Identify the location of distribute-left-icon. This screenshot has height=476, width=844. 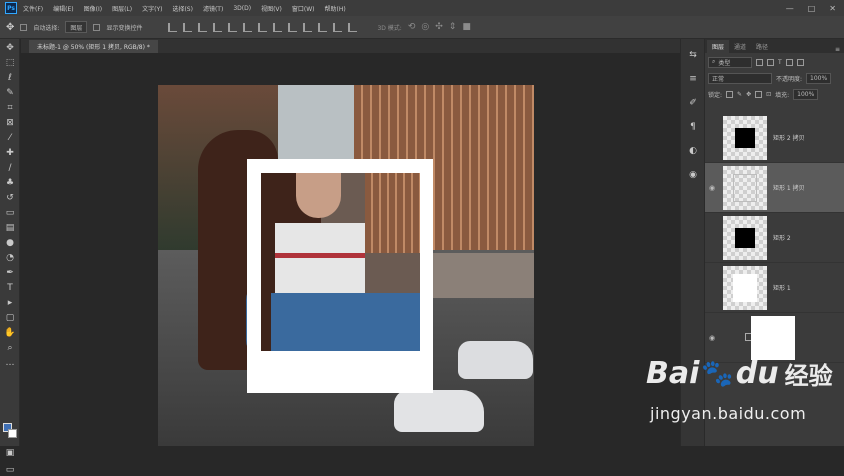
(308, 27).